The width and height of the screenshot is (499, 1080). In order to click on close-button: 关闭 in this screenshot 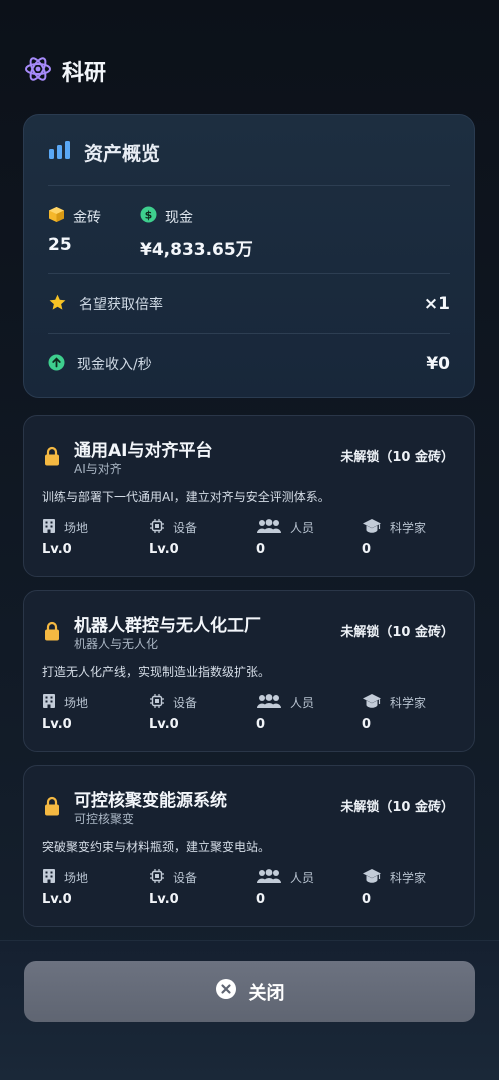, I will do `click(249, 991)`.